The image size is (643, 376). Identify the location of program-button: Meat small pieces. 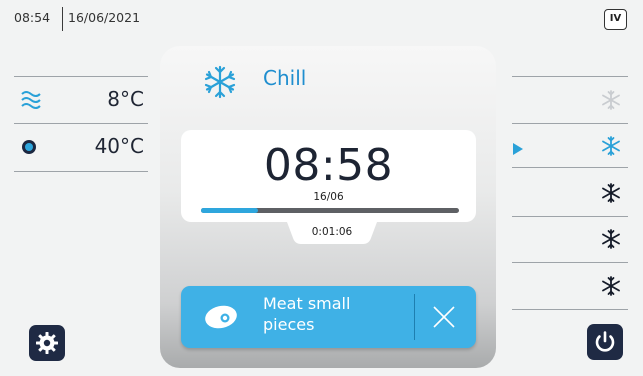
(328, 317).